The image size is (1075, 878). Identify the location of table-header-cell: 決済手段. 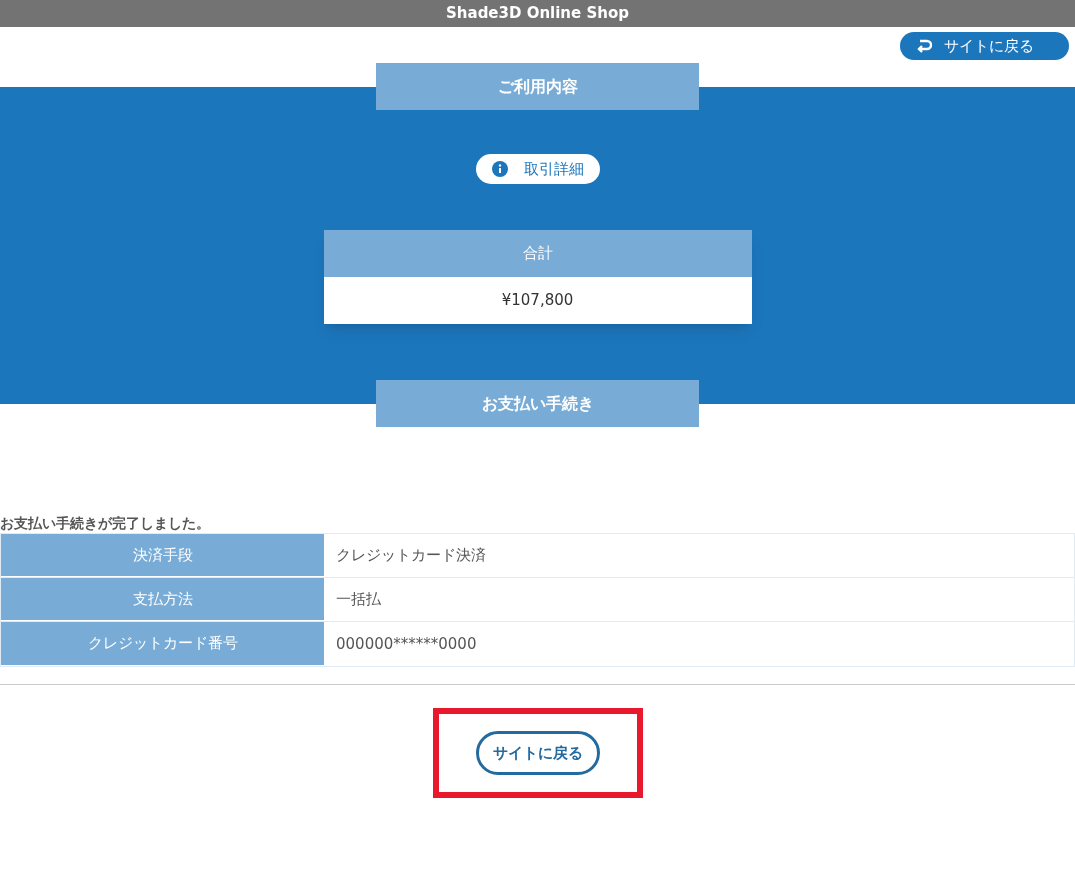
(162, 555).